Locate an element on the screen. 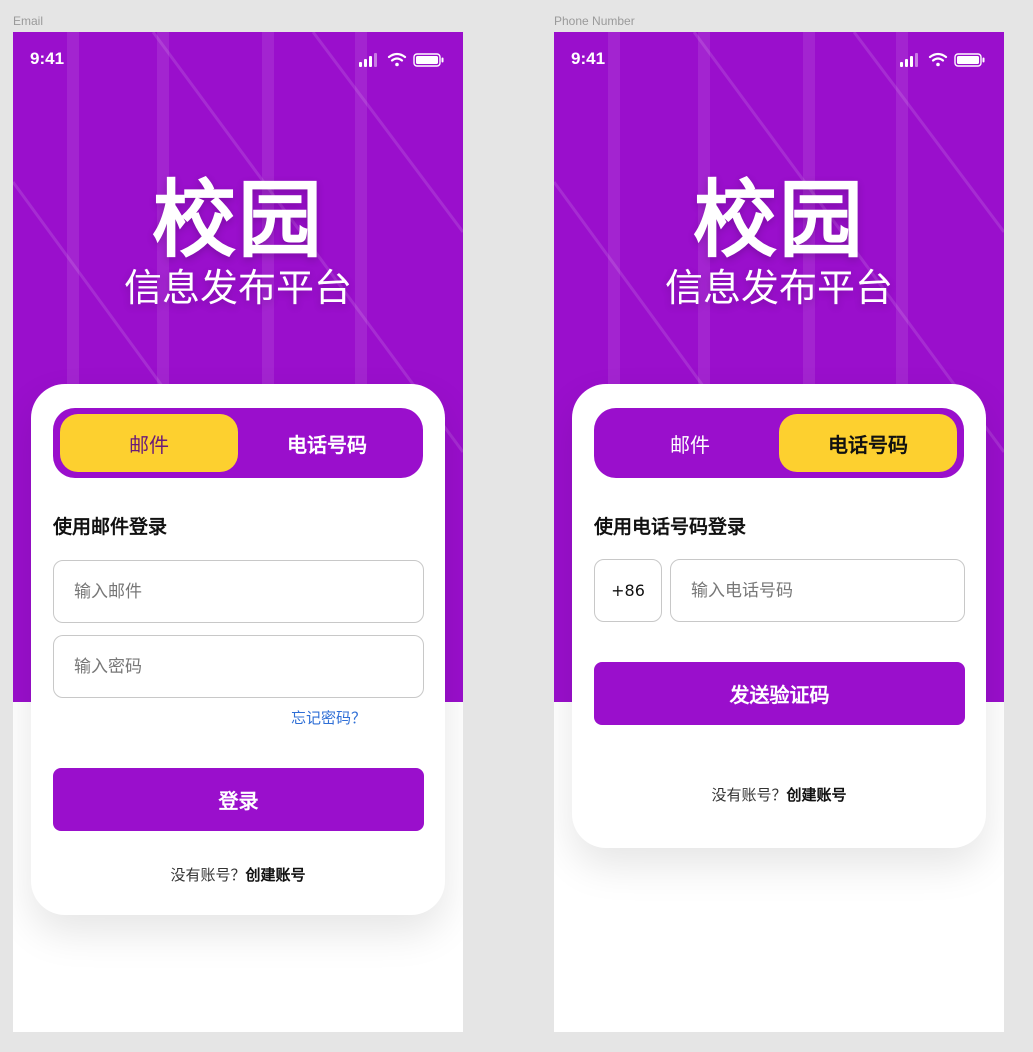 The image size is (1033, 1052). phone-input is located at coordinates (817, 590).